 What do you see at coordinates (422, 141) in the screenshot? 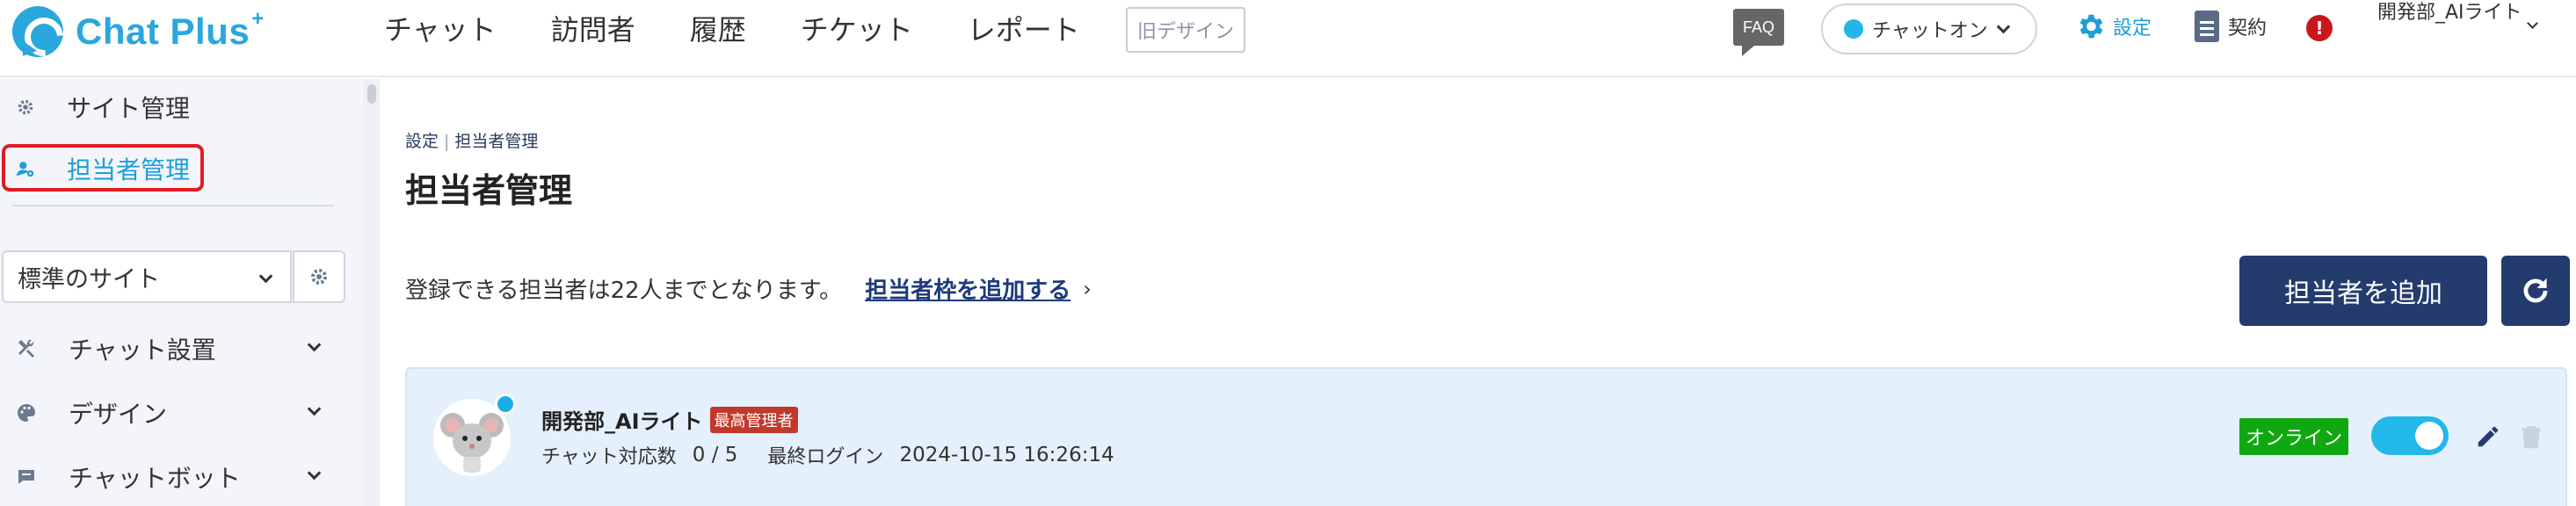
I see `breadcrumb-settings: 設定` at bounding box center [422, 141].